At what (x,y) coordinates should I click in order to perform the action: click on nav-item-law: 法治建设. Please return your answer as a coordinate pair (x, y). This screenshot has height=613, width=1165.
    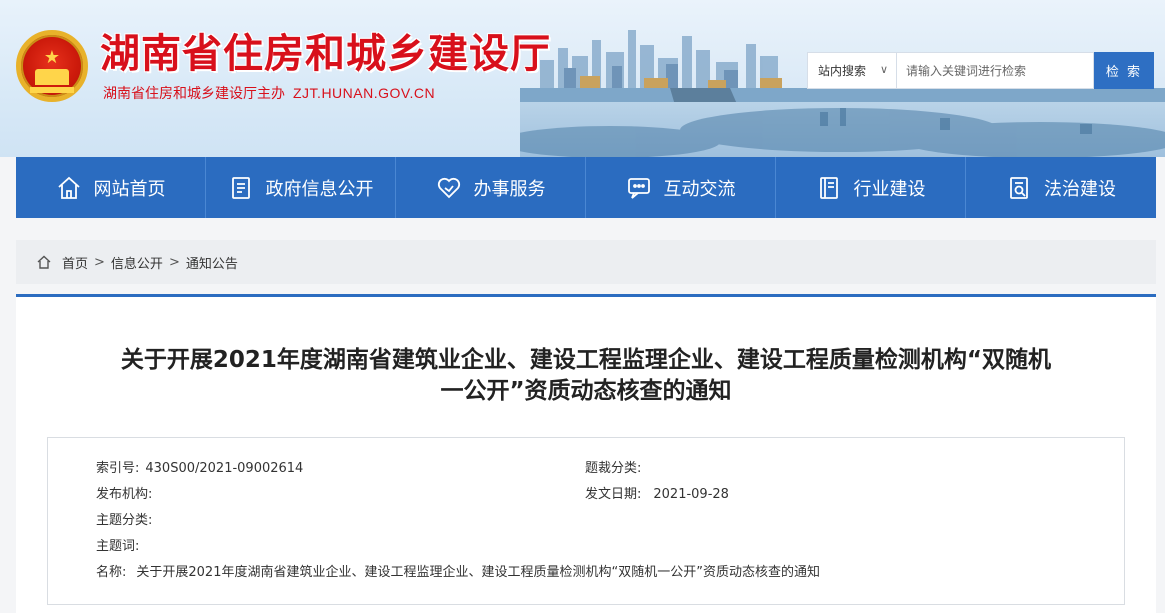
    Looking at the image, I should click on (1061, 187).